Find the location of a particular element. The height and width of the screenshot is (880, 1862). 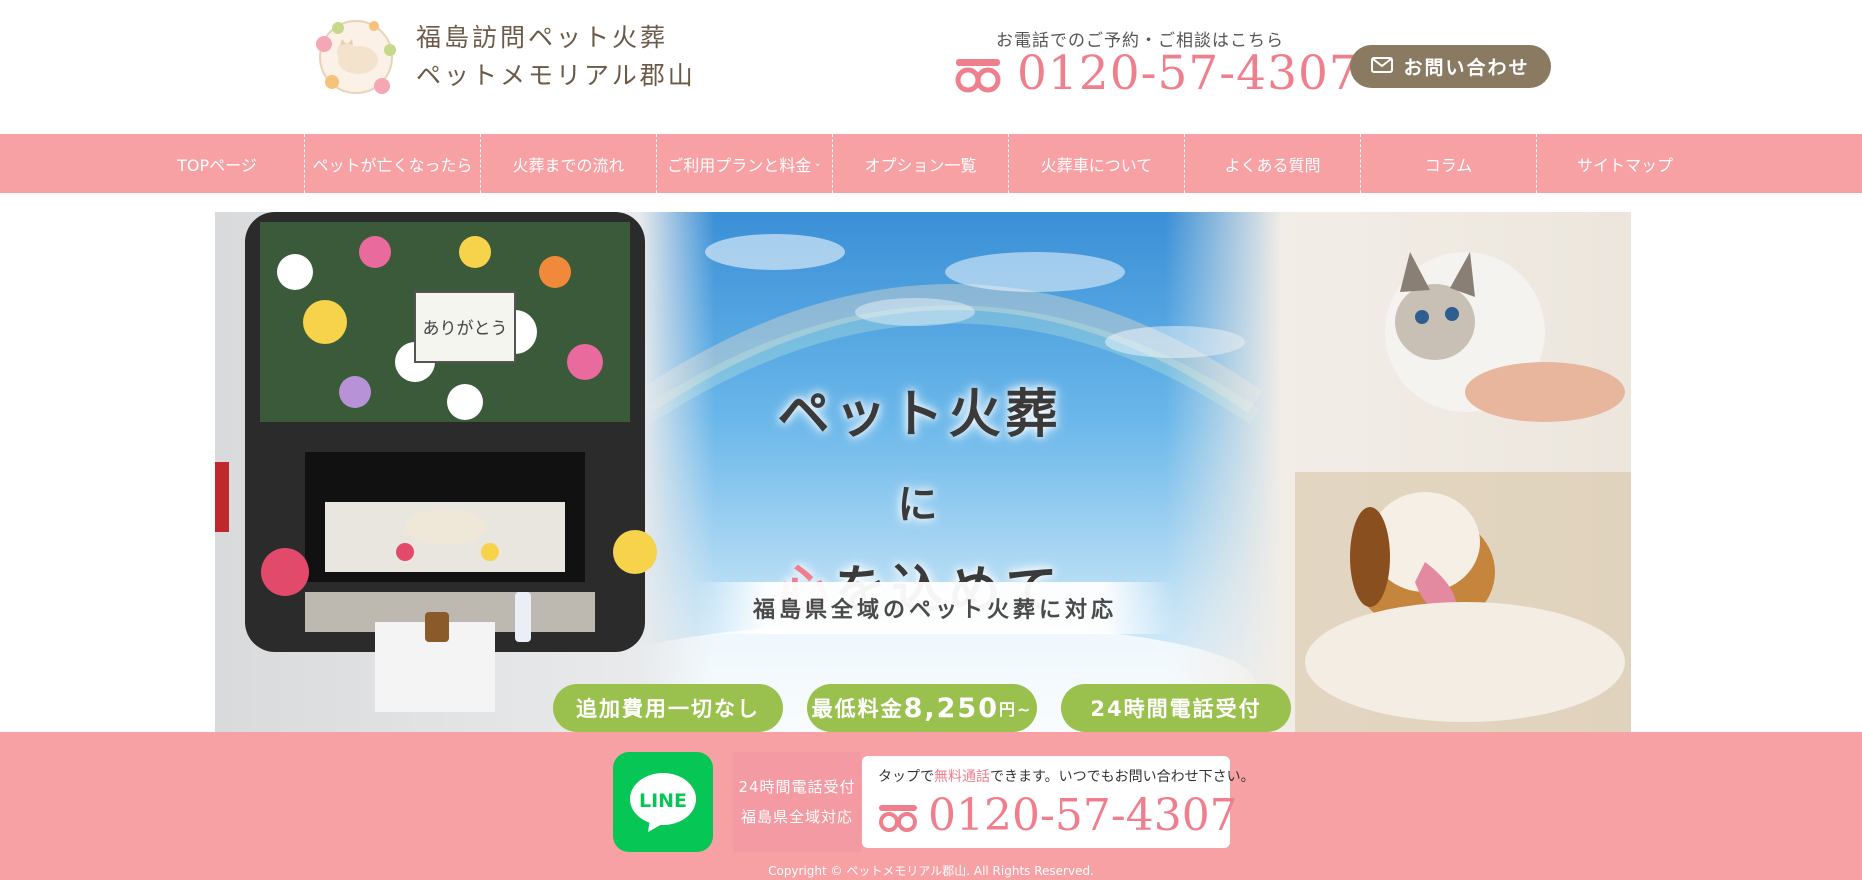

nav-item-after-death: ペットが亡くなったら is located at coordinates (393, 163).